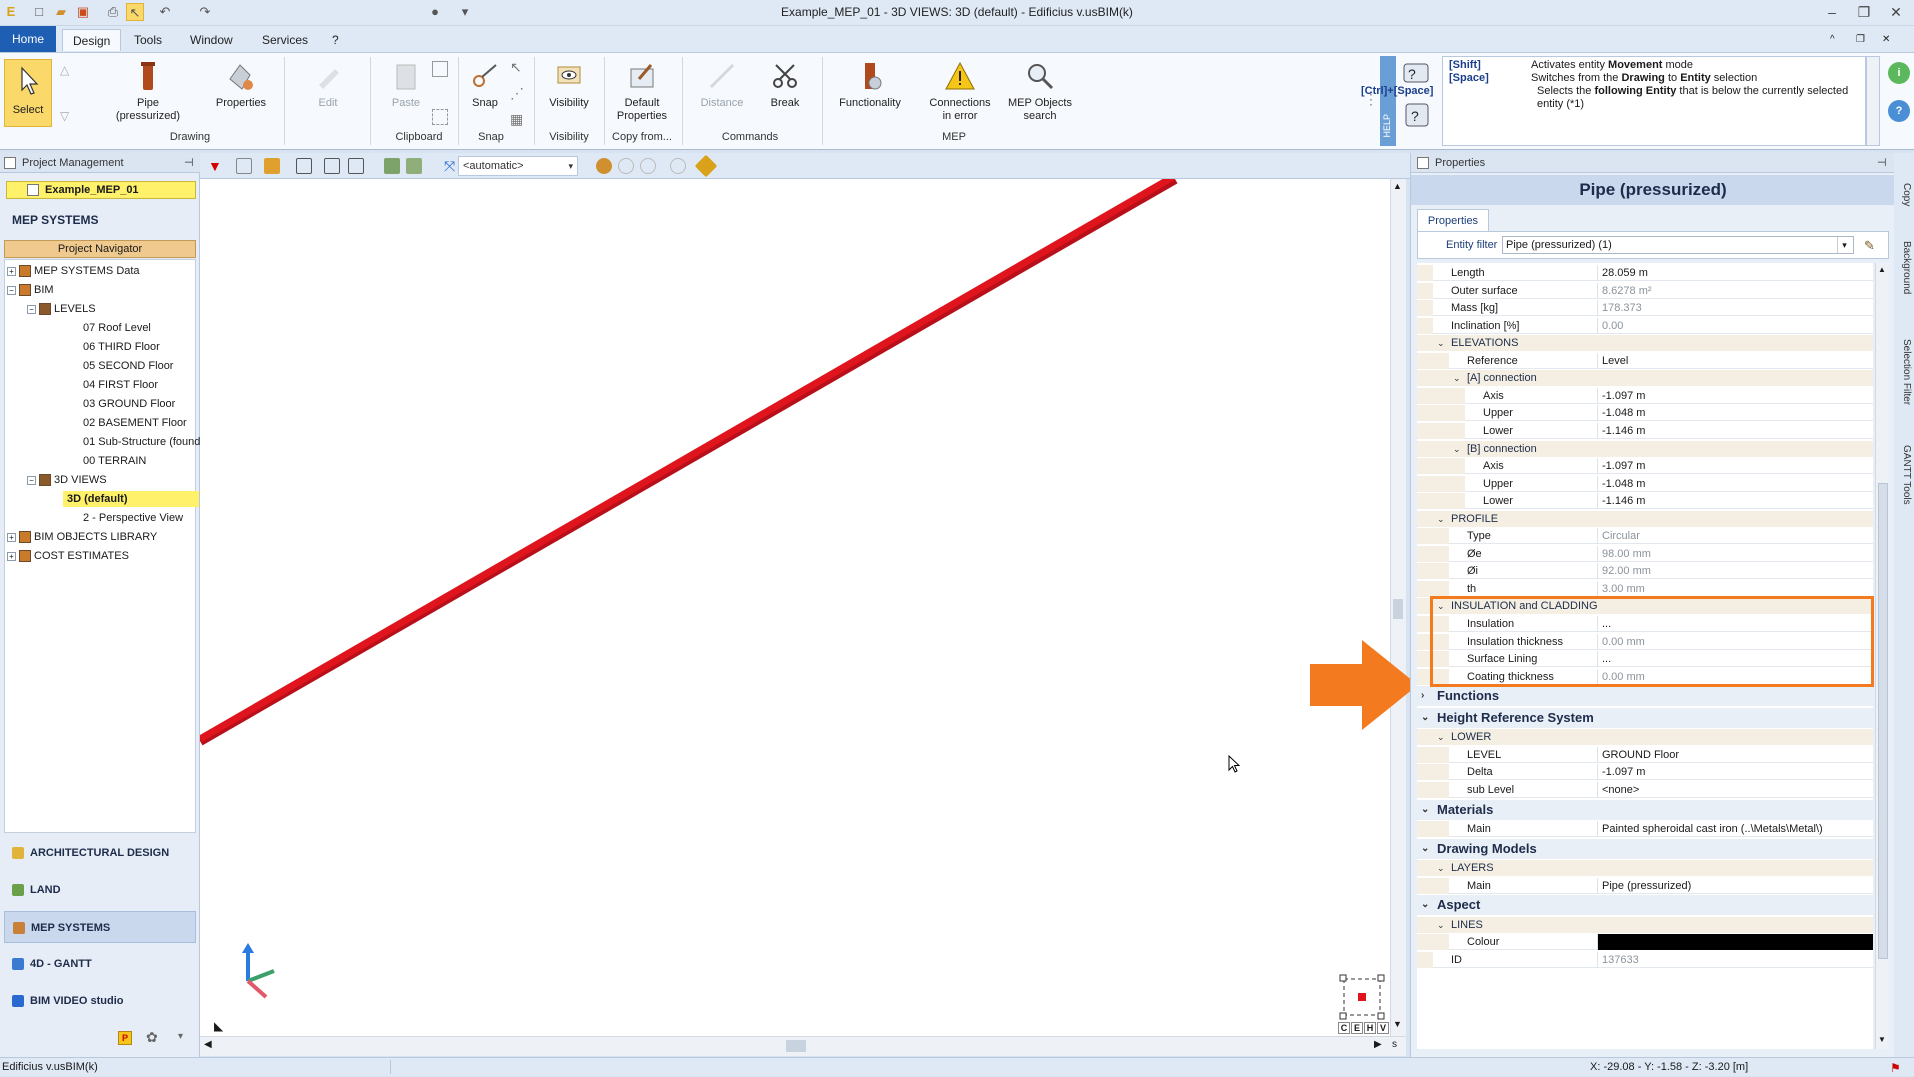 This screenshot has width=1914, height=1077. Describe the element at coordinates (68, 556) in the screenshot. I see `tree-node: + COST ESTIMATES` at that location.